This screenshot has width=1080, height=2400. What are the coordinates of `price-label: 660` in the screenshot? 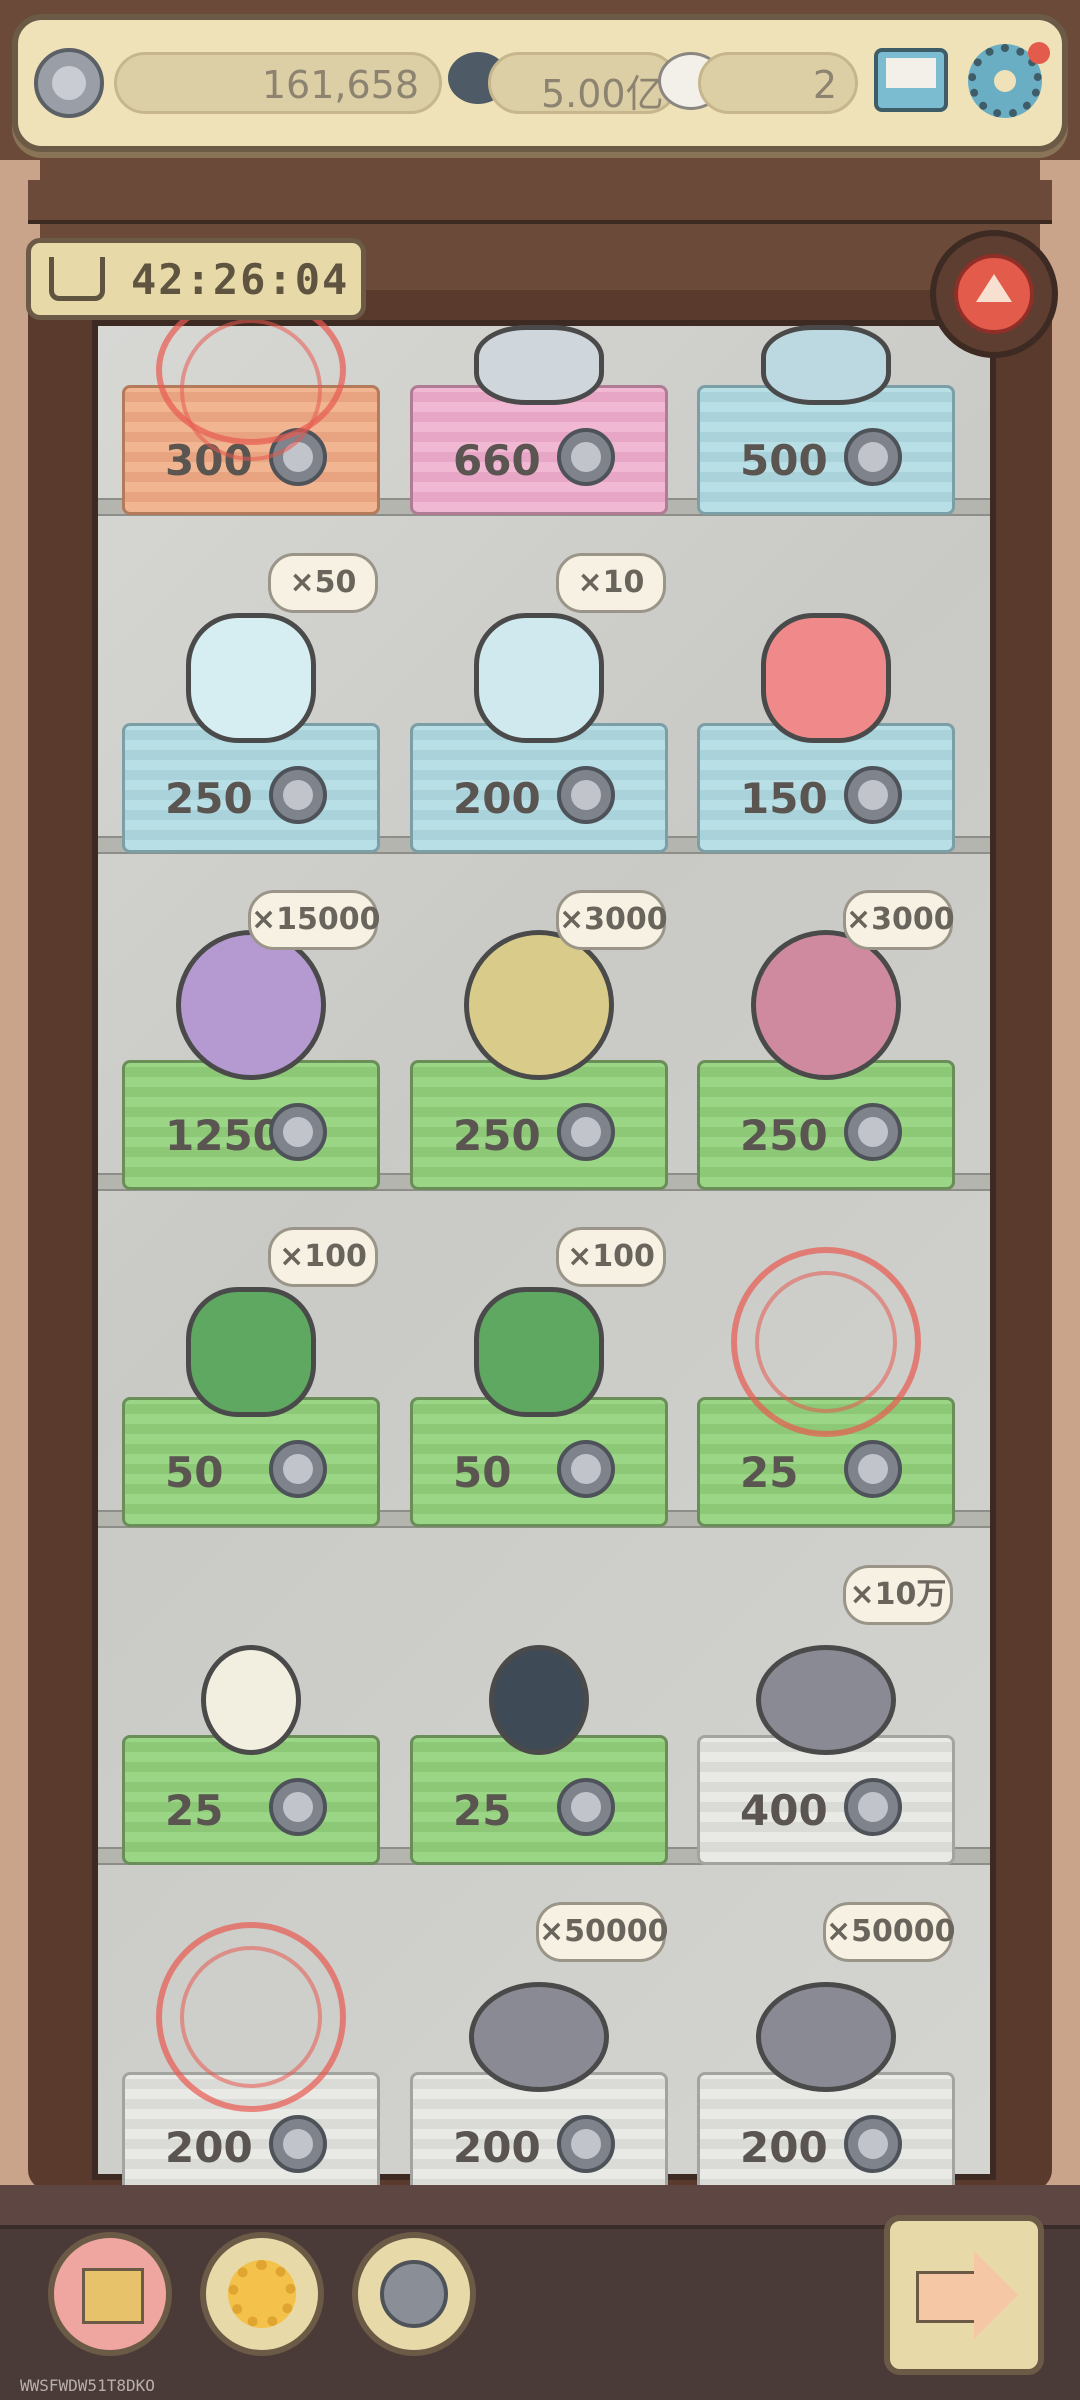 It's located at (497, 460).